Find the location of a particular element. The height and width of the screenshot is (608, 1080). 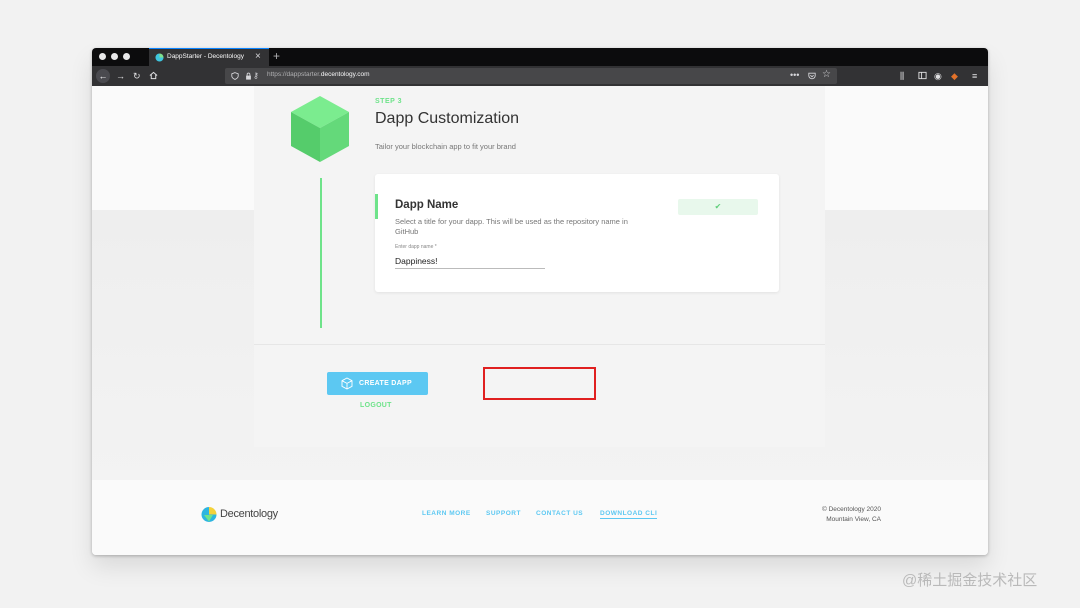

watermark: @稀土掘金技术社区 is located at coordinates (970, 580).